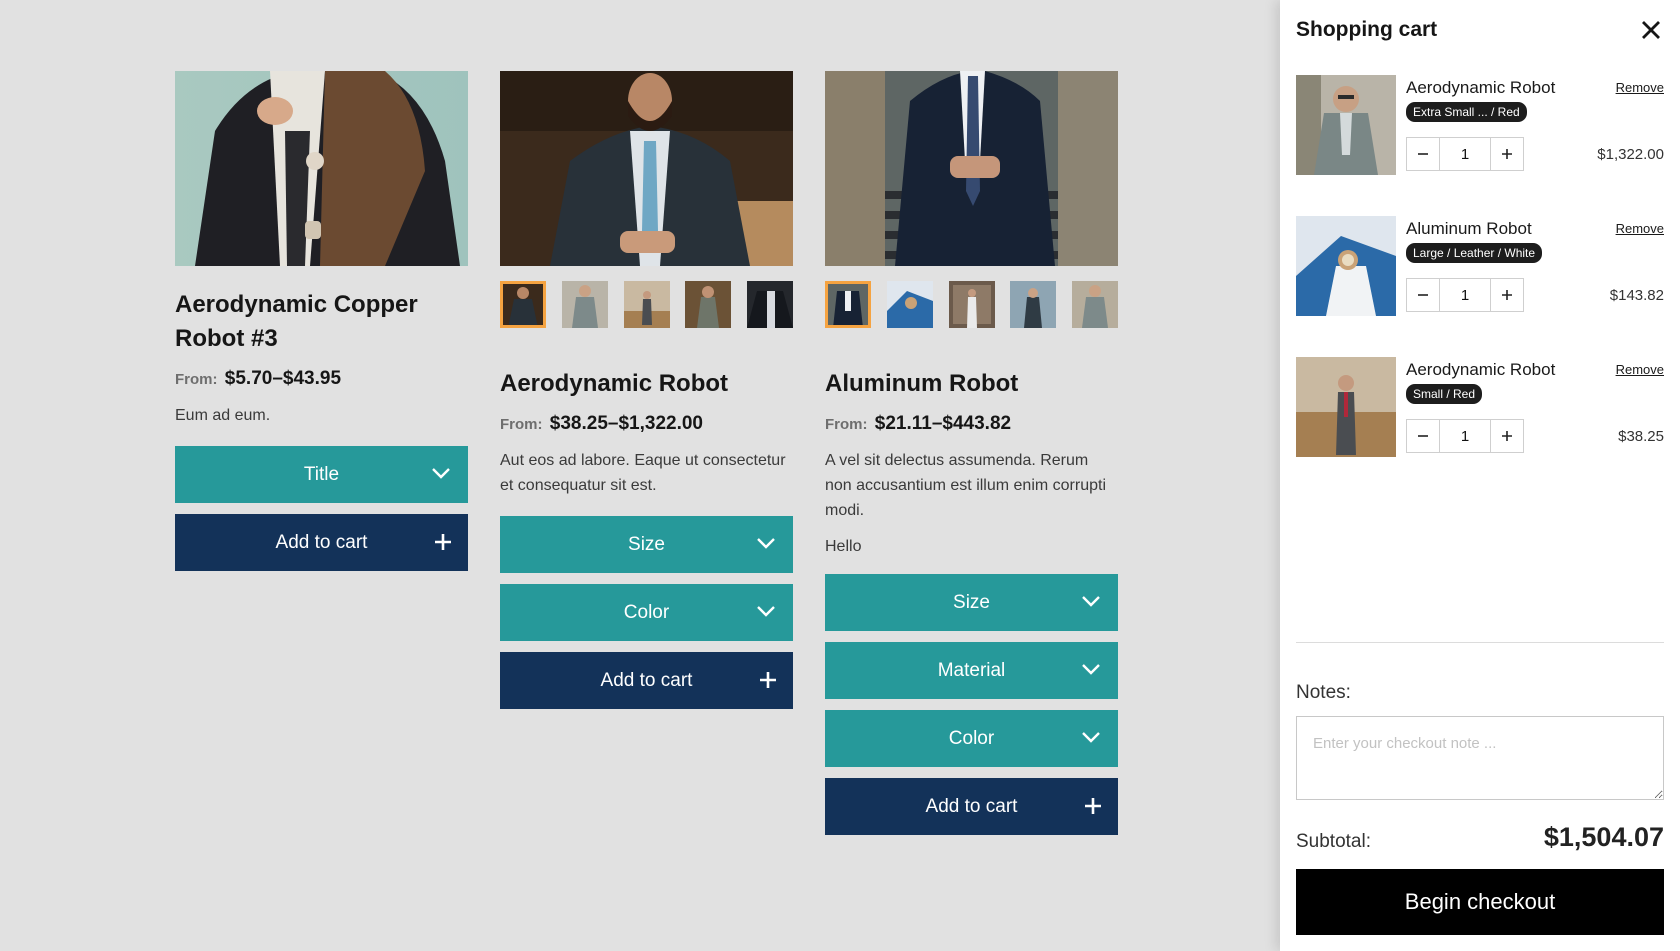 This screenshot has height=951, width=1680. I want to click on title-select: Title, so click(321, 474).